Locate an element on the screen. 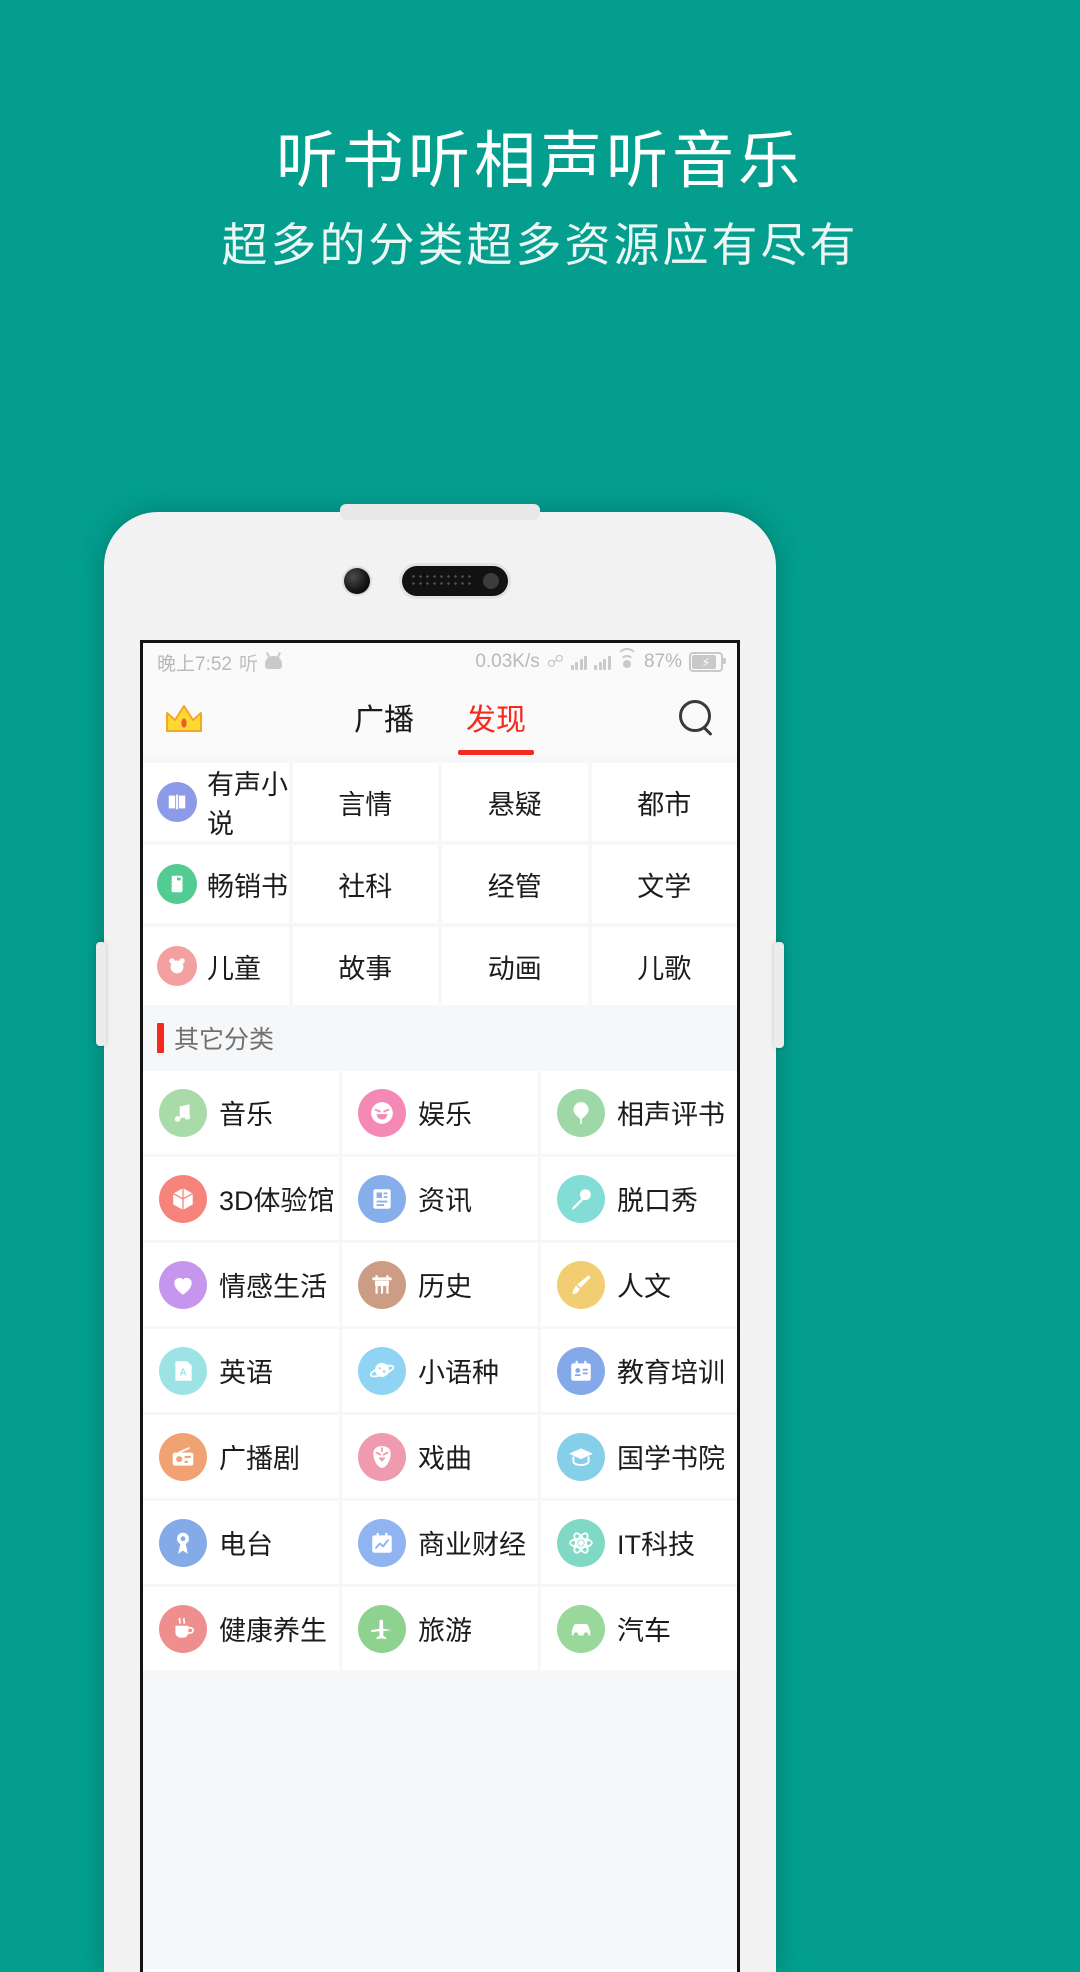 Image resolution: width=1080 pixels, height=1972 pixels. primary-category-cell: 经管 is located at coordinates (515, 884).